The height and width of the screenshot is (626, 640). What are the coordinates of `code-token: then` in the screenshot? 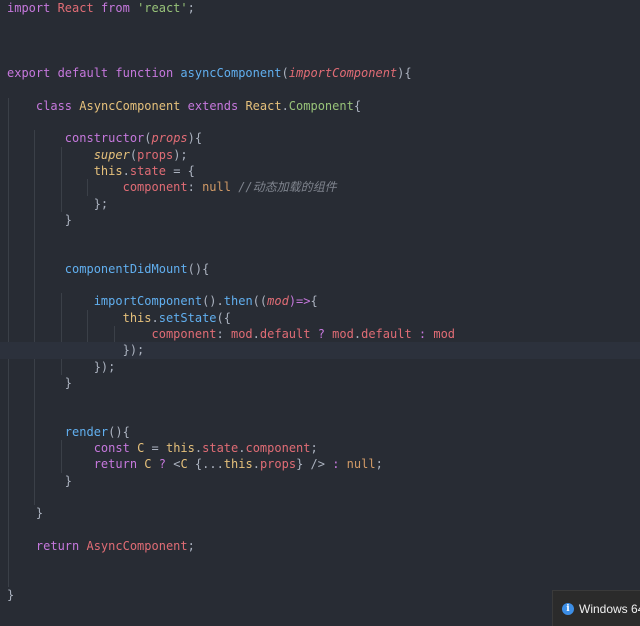 It's located at (238, 301).